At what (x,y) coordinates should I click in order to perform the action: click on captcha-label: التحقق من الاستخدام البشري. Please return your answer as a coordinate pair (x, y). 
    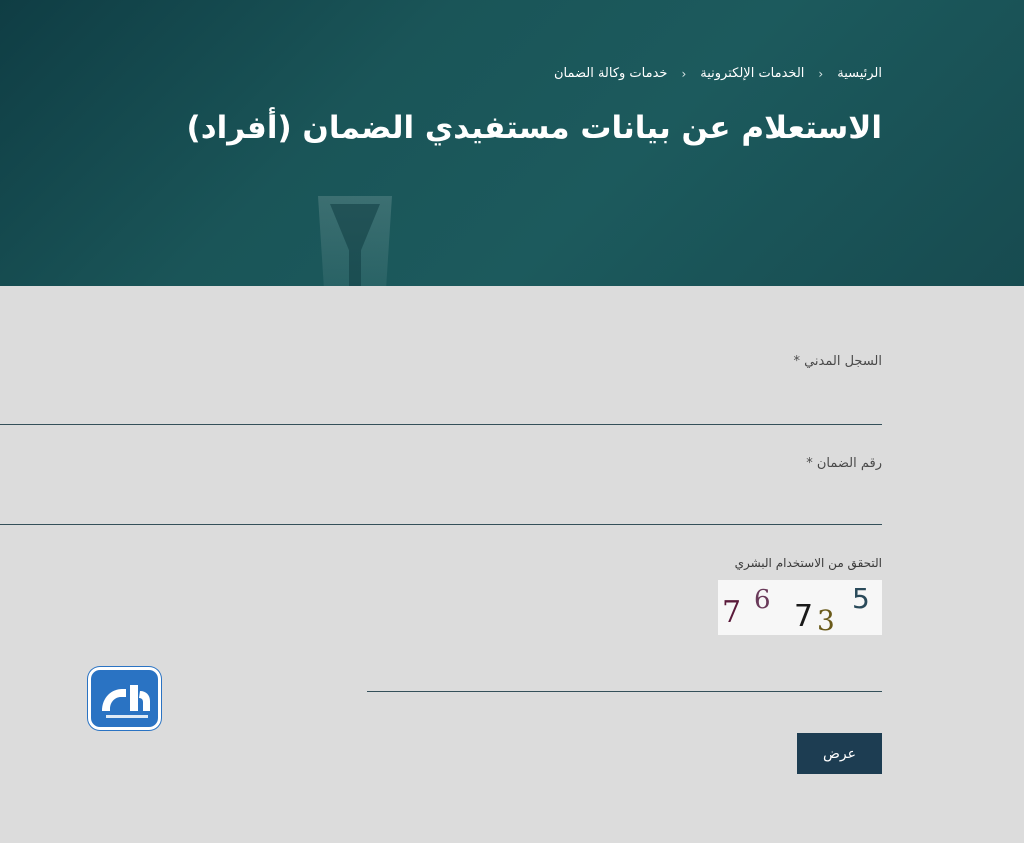
    Looking at the image, I should click on (808, 563).